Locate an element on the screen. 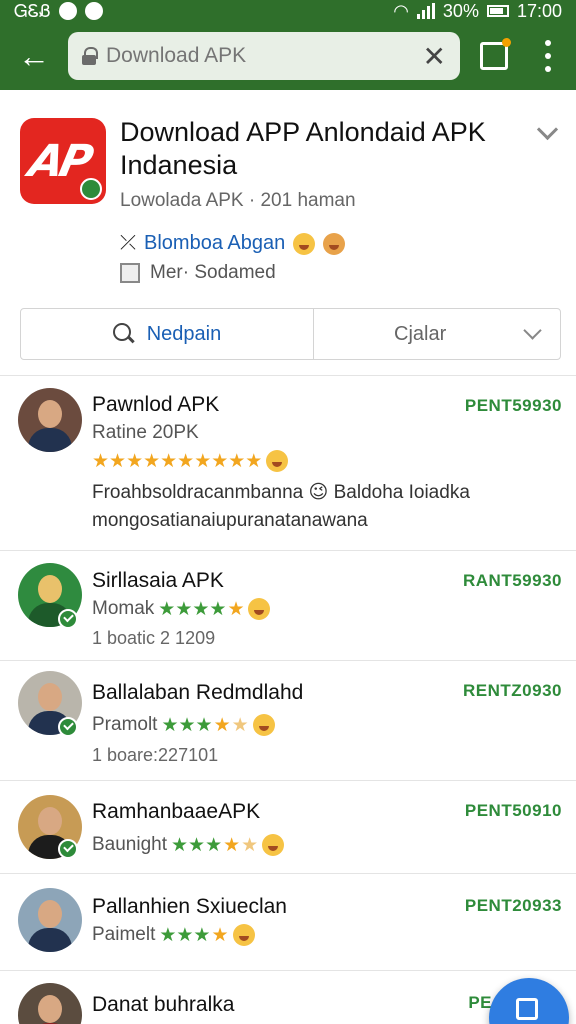  search-label: Nedpain is located at coordinates (184, 333).